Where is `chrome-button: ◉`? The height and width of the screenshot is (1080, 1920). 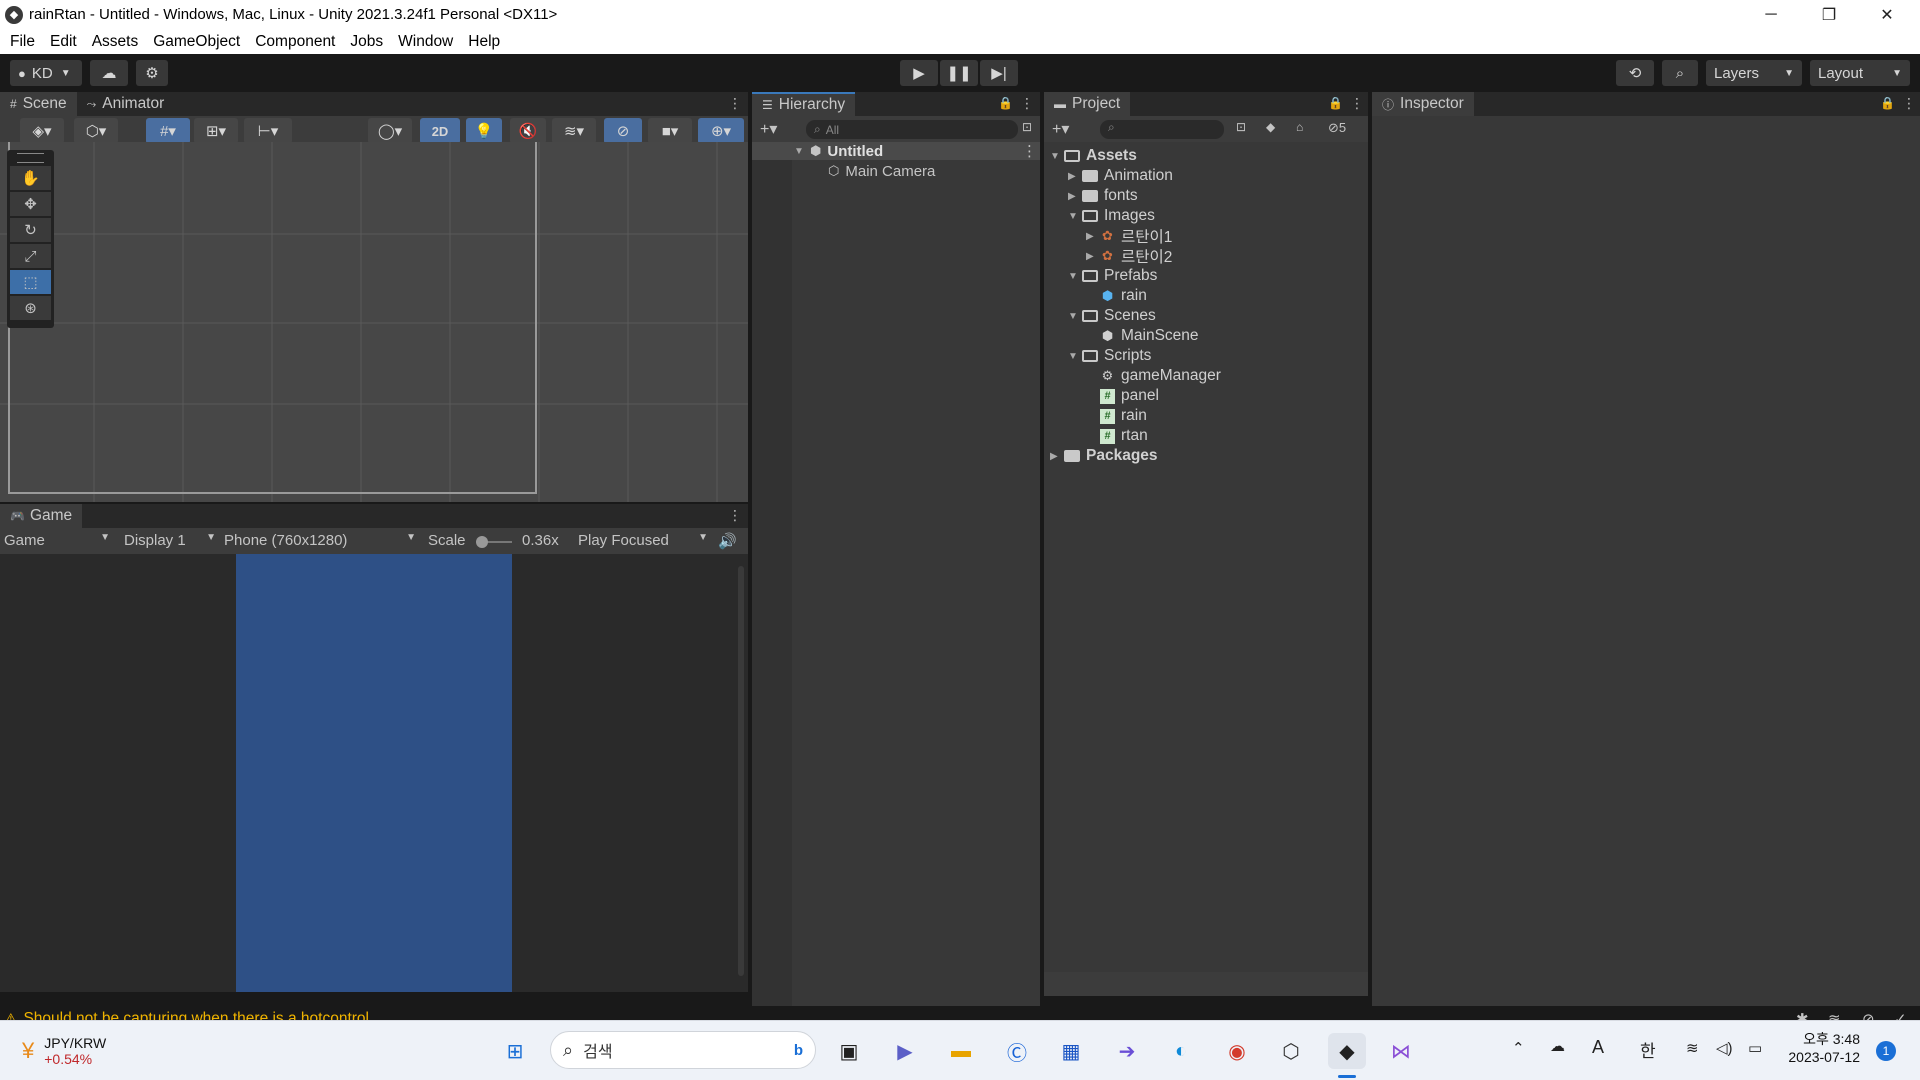
chrome-button: ◉ is located at coordinates (1237, 1051).